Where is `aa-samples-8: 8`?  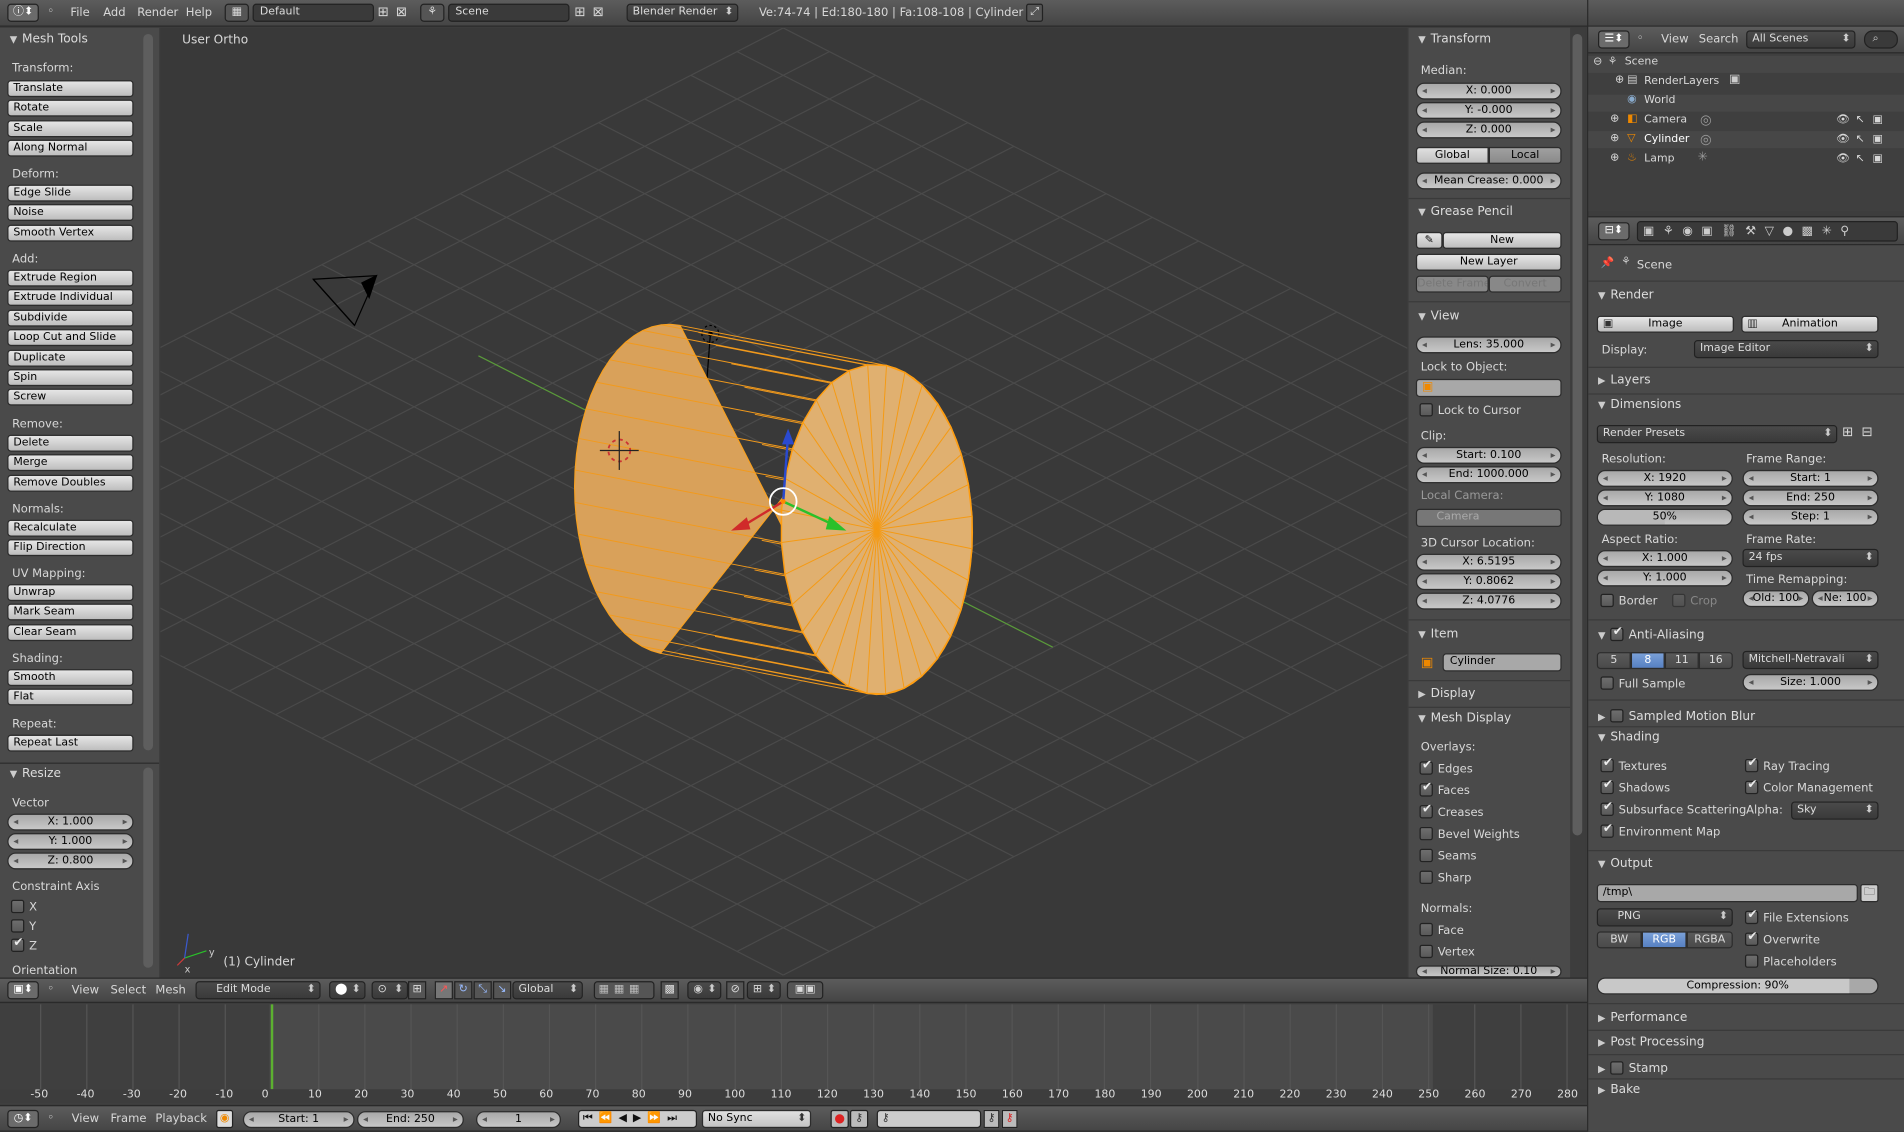
aa-samples-8: 8 is located at coordinates (1647, 661).